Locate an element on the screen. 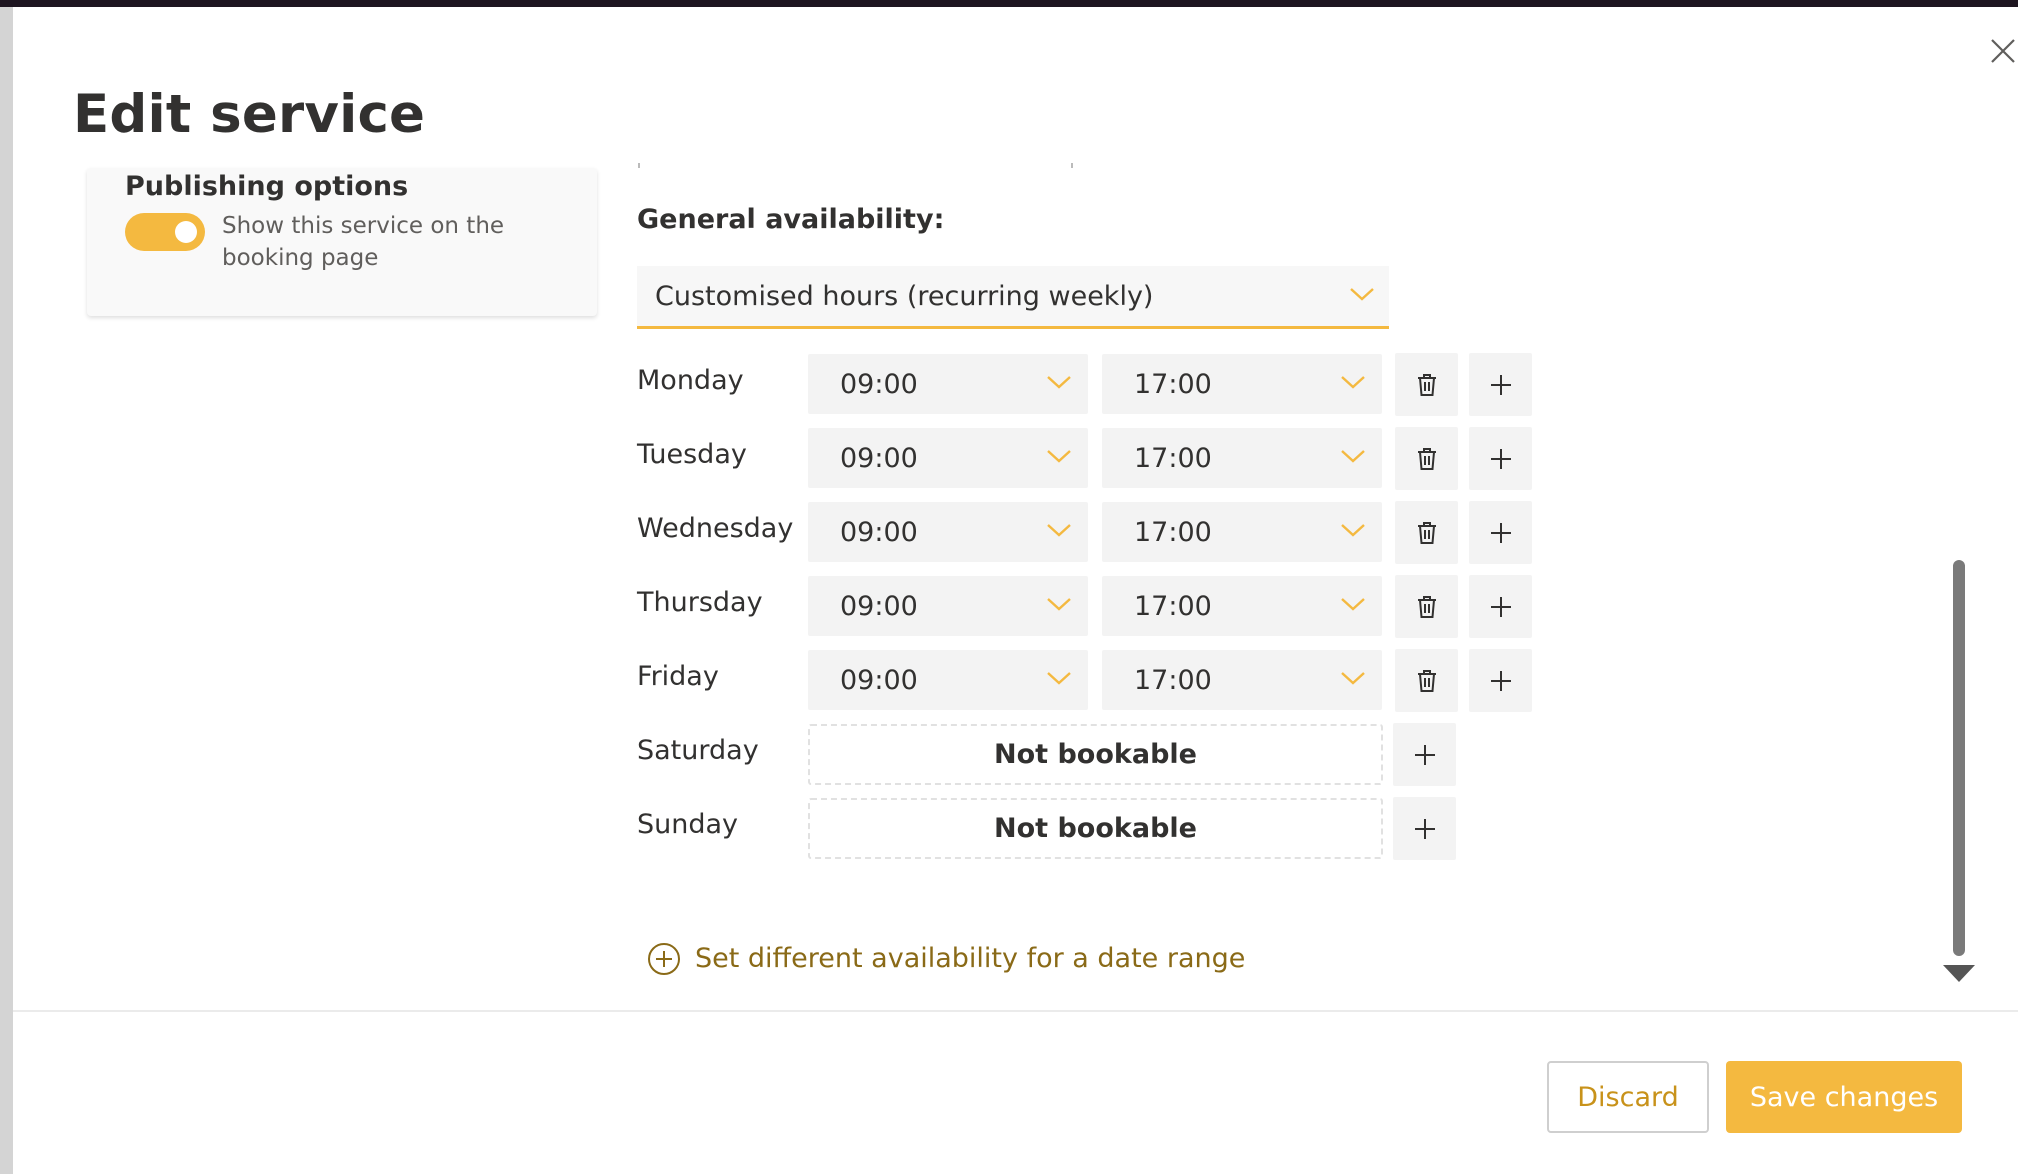 This screenshot has height=1174, width=2018. saturday-not-bookable: Not bookable is located at coordinates (1095, 754).